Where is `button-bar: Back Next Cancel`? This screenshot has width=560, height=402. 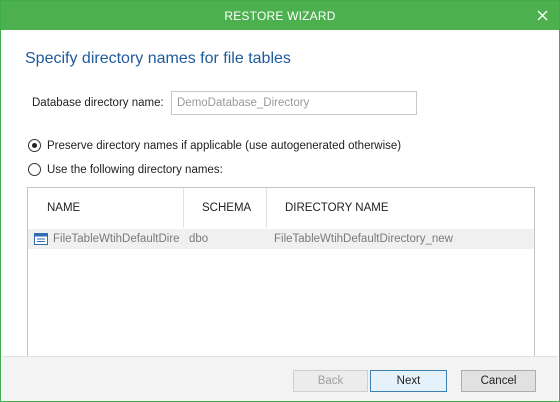
button-bar: Back Next Cancel is located at coordinates (280, 378).